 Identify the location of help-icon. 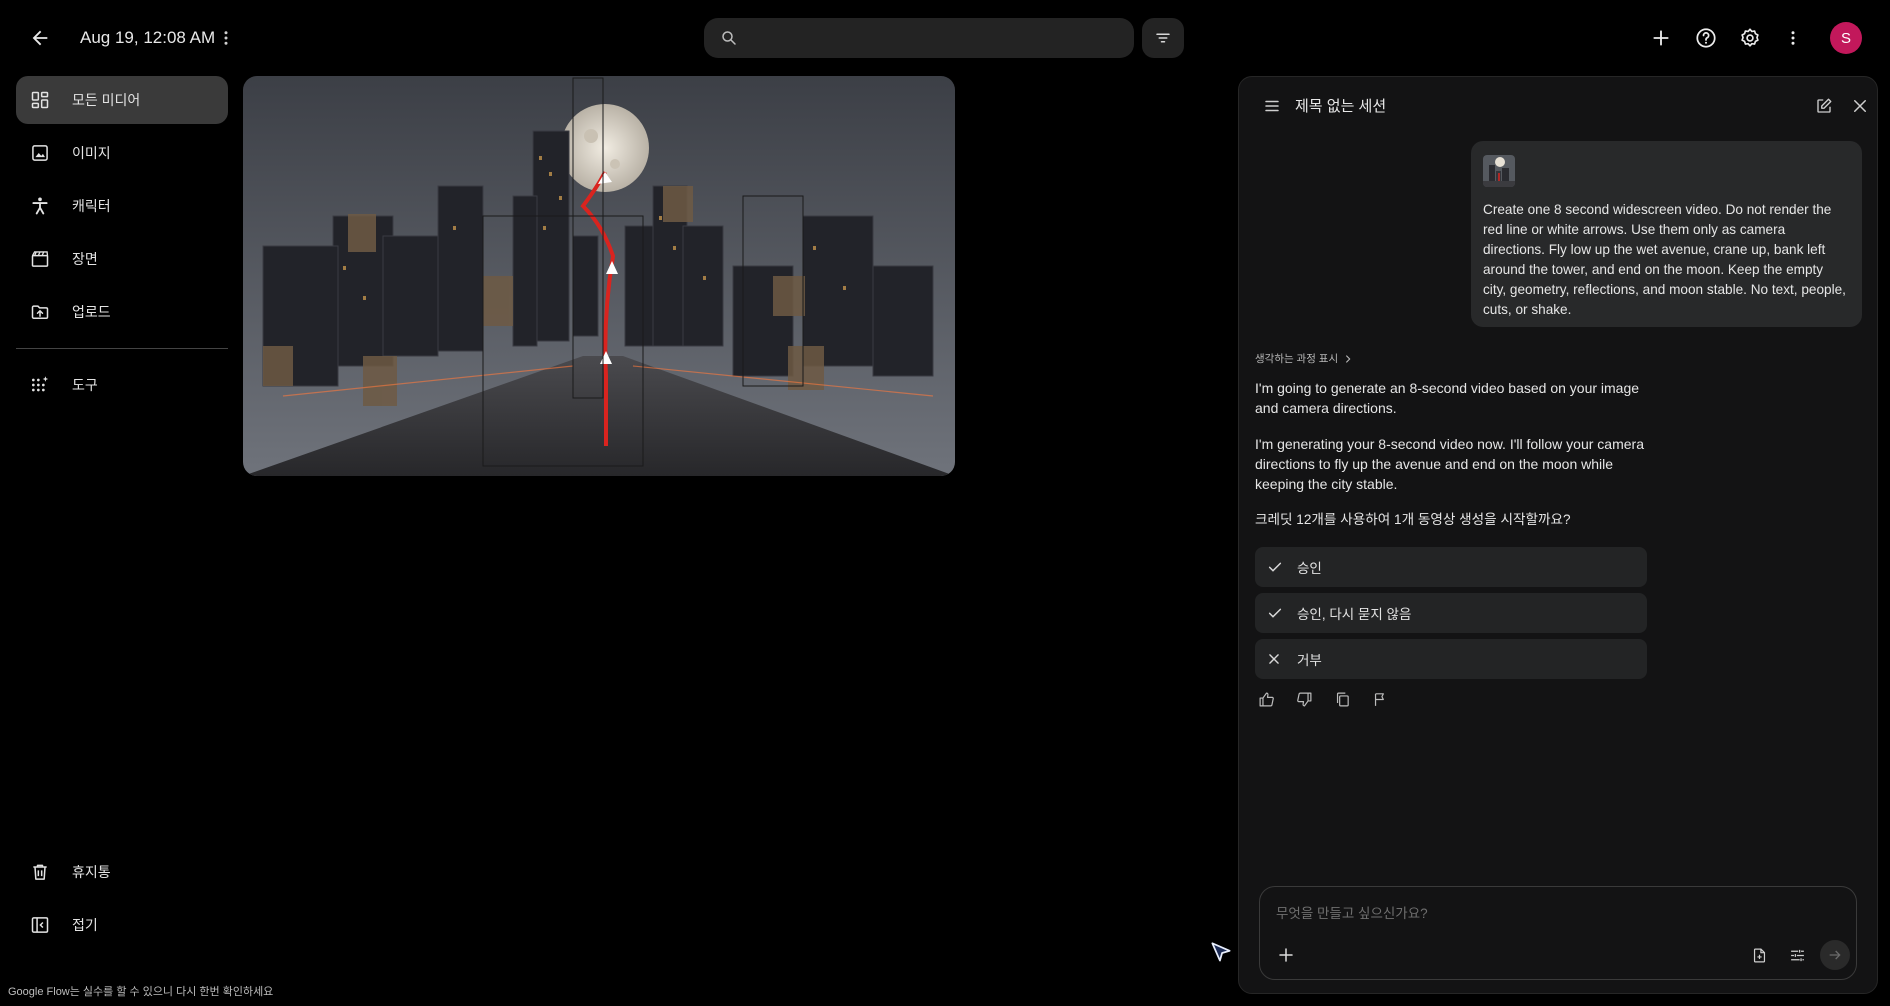
(1706, 38).